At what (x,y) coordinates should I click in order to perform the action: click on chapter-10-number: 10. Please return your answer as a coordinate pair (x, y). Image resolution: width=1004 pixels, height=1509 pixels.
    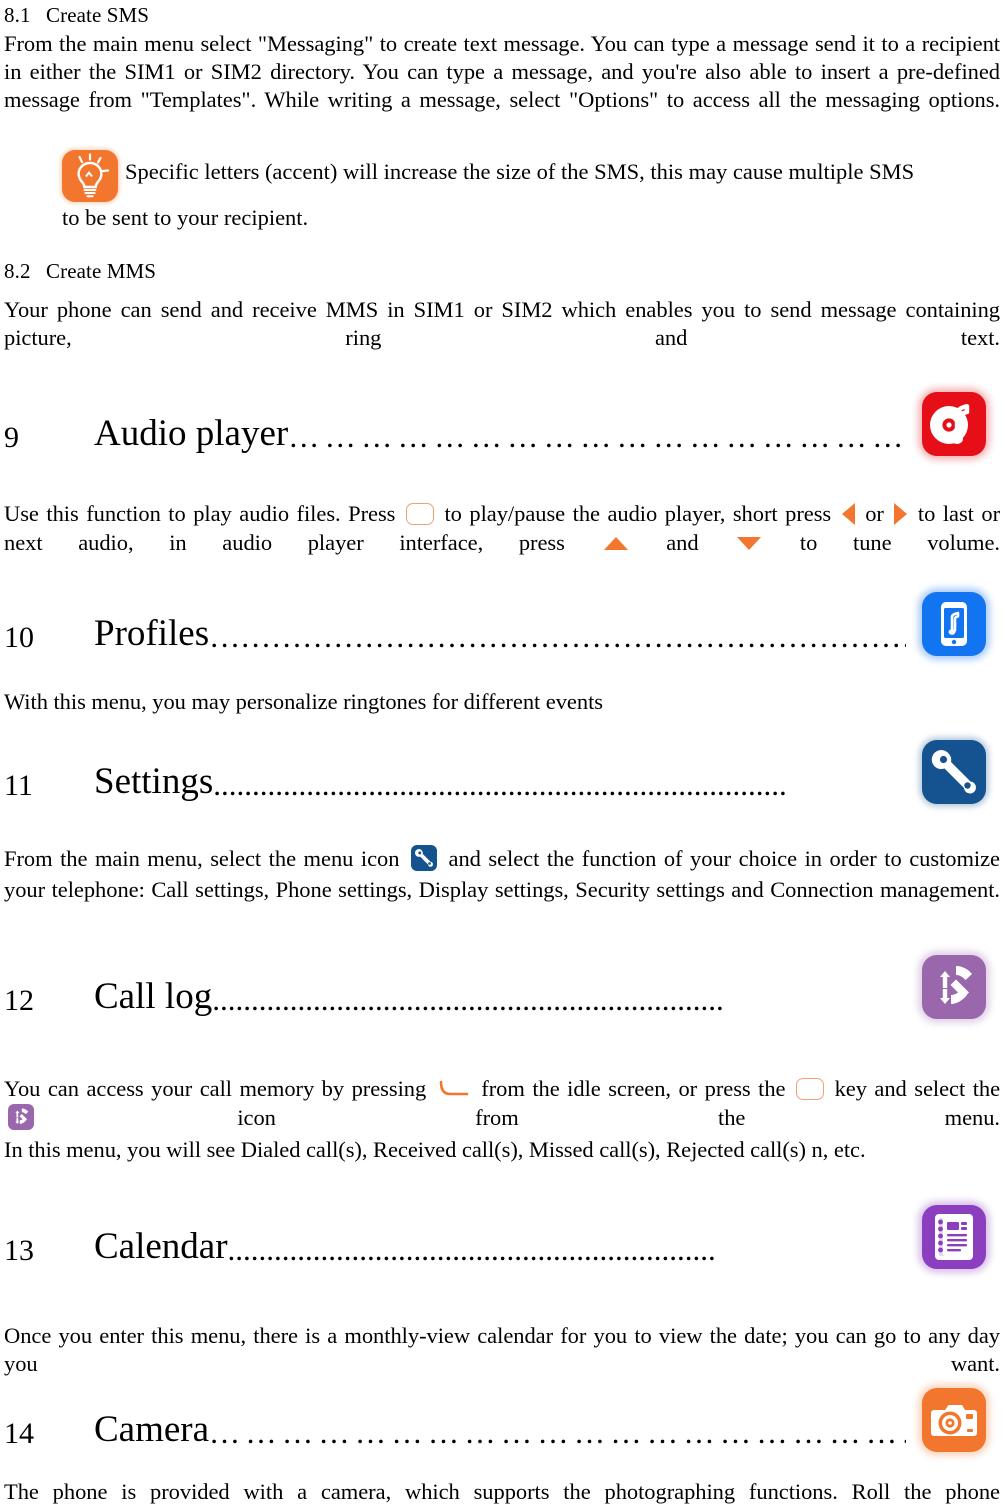
    Looking at the image, I should click on (19, 637).